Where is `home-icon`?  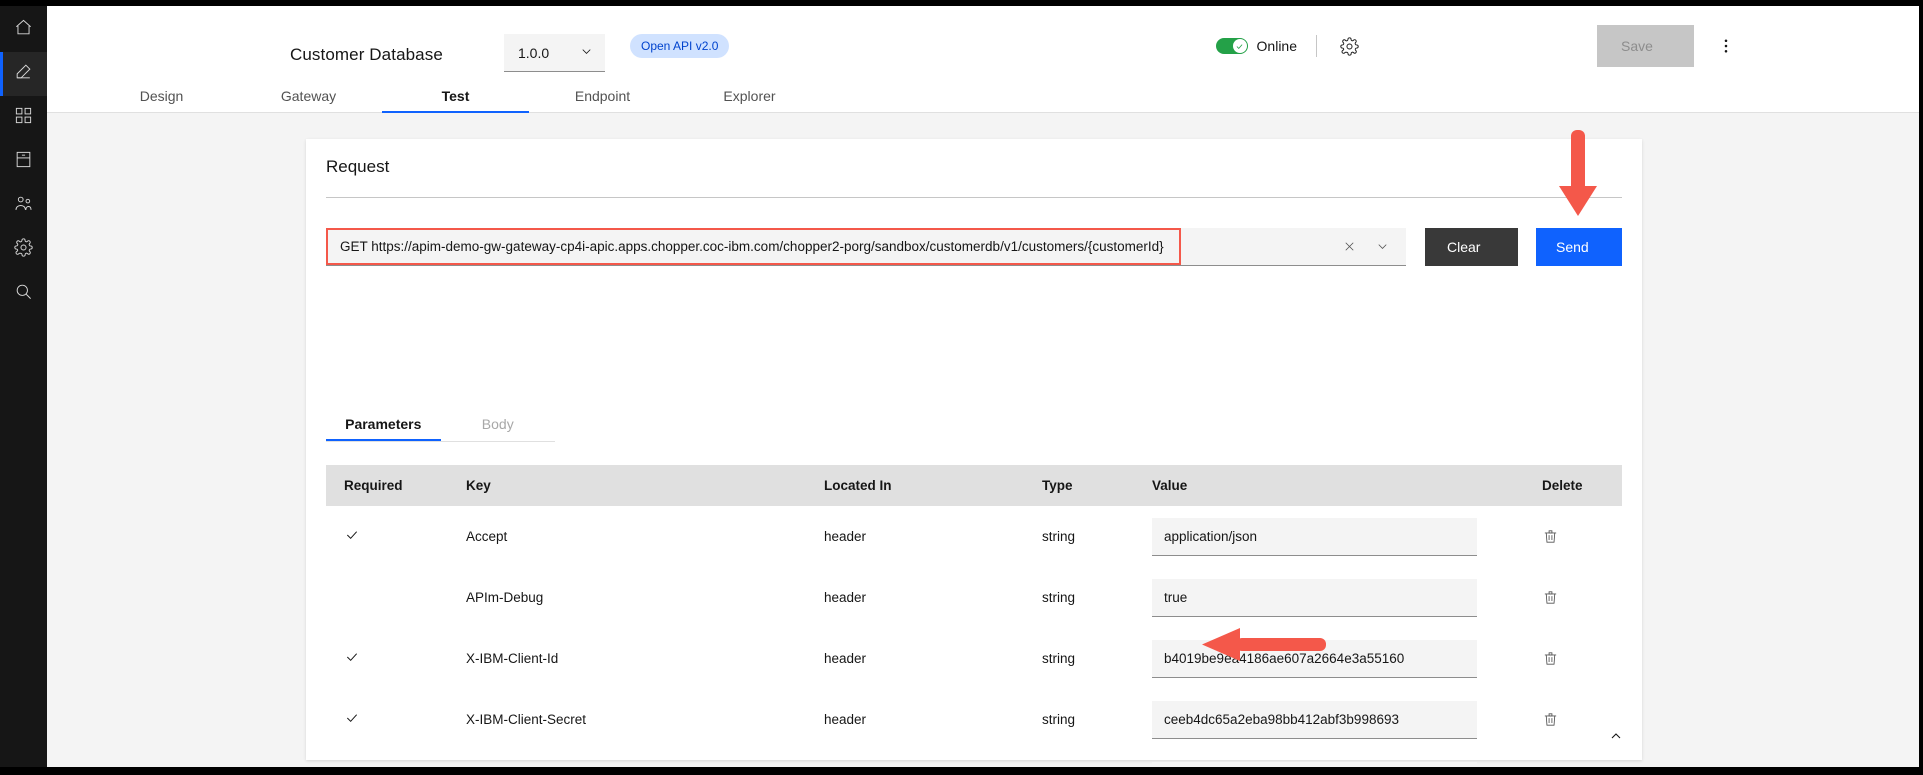 home-icon is located at coordinates (23, 30).